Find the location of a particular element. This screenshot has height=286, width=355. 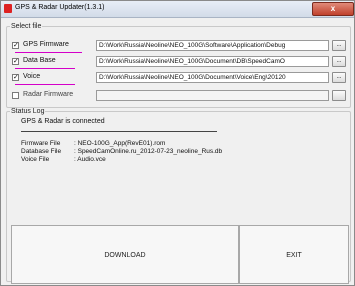

database-label: Data Base is located at coordinates (39, 60).